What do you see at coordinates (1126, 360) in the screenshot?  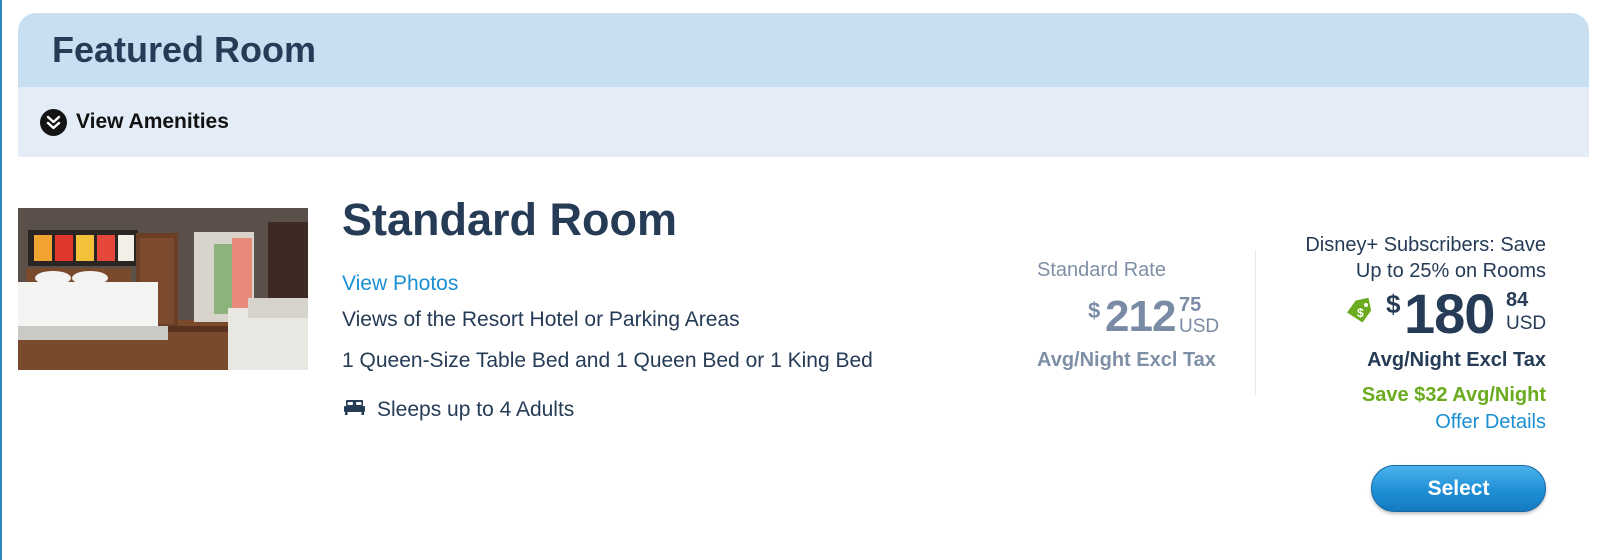 I see `standard-rate-per-night: Avg/Night Excl Tax` at bounding box center [1126, 360].